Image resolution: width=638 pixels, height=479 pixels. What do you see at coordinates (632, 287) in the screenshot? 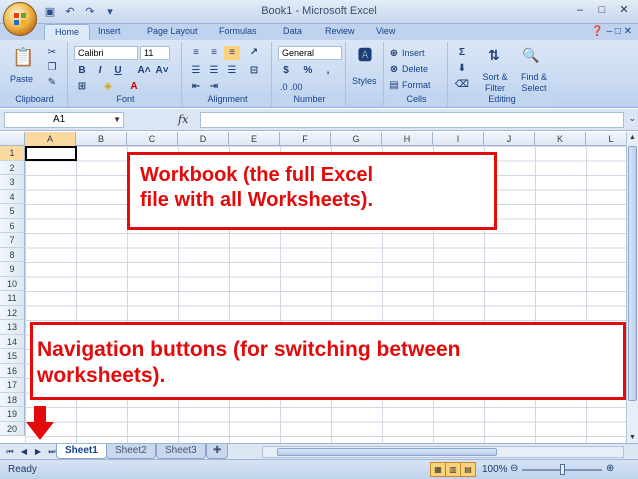
I see `vertical-scrollbar: ▲ ▼` at bounding box center [632, 287].